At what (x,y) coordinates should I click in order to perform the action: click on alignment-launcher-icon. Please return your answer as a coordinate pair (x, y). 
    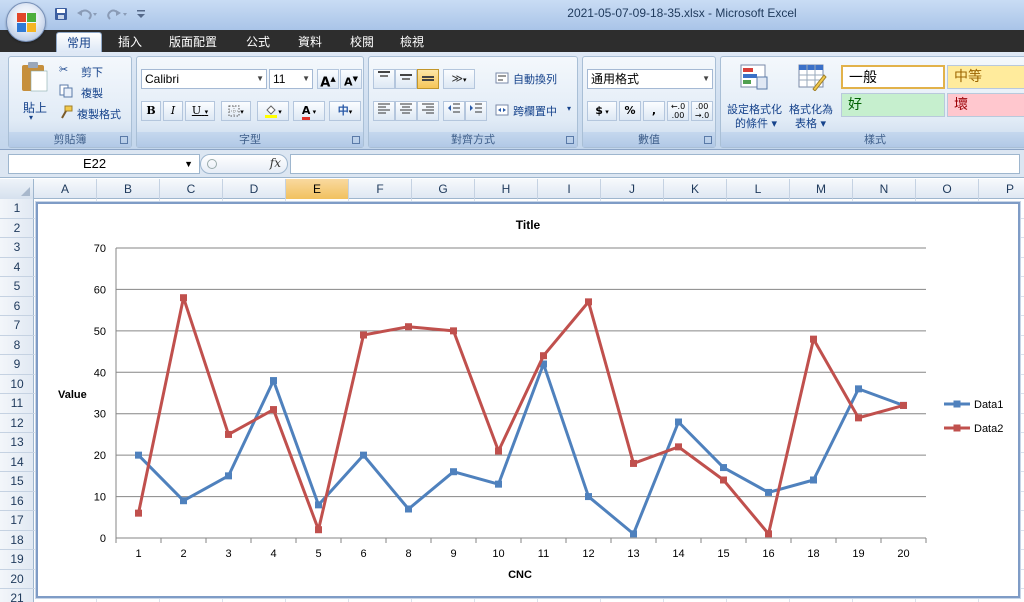
    Looking at the image, I should click on (570, 140).